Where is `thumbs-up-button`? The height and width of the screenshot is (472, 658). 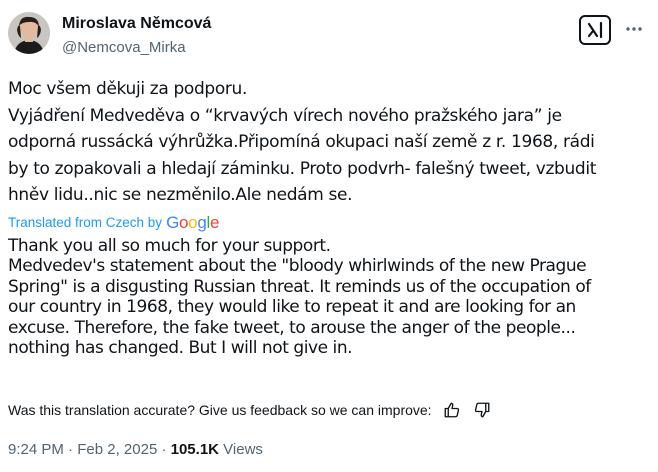
thumbs-up-button is located at coordinates (452, 410).